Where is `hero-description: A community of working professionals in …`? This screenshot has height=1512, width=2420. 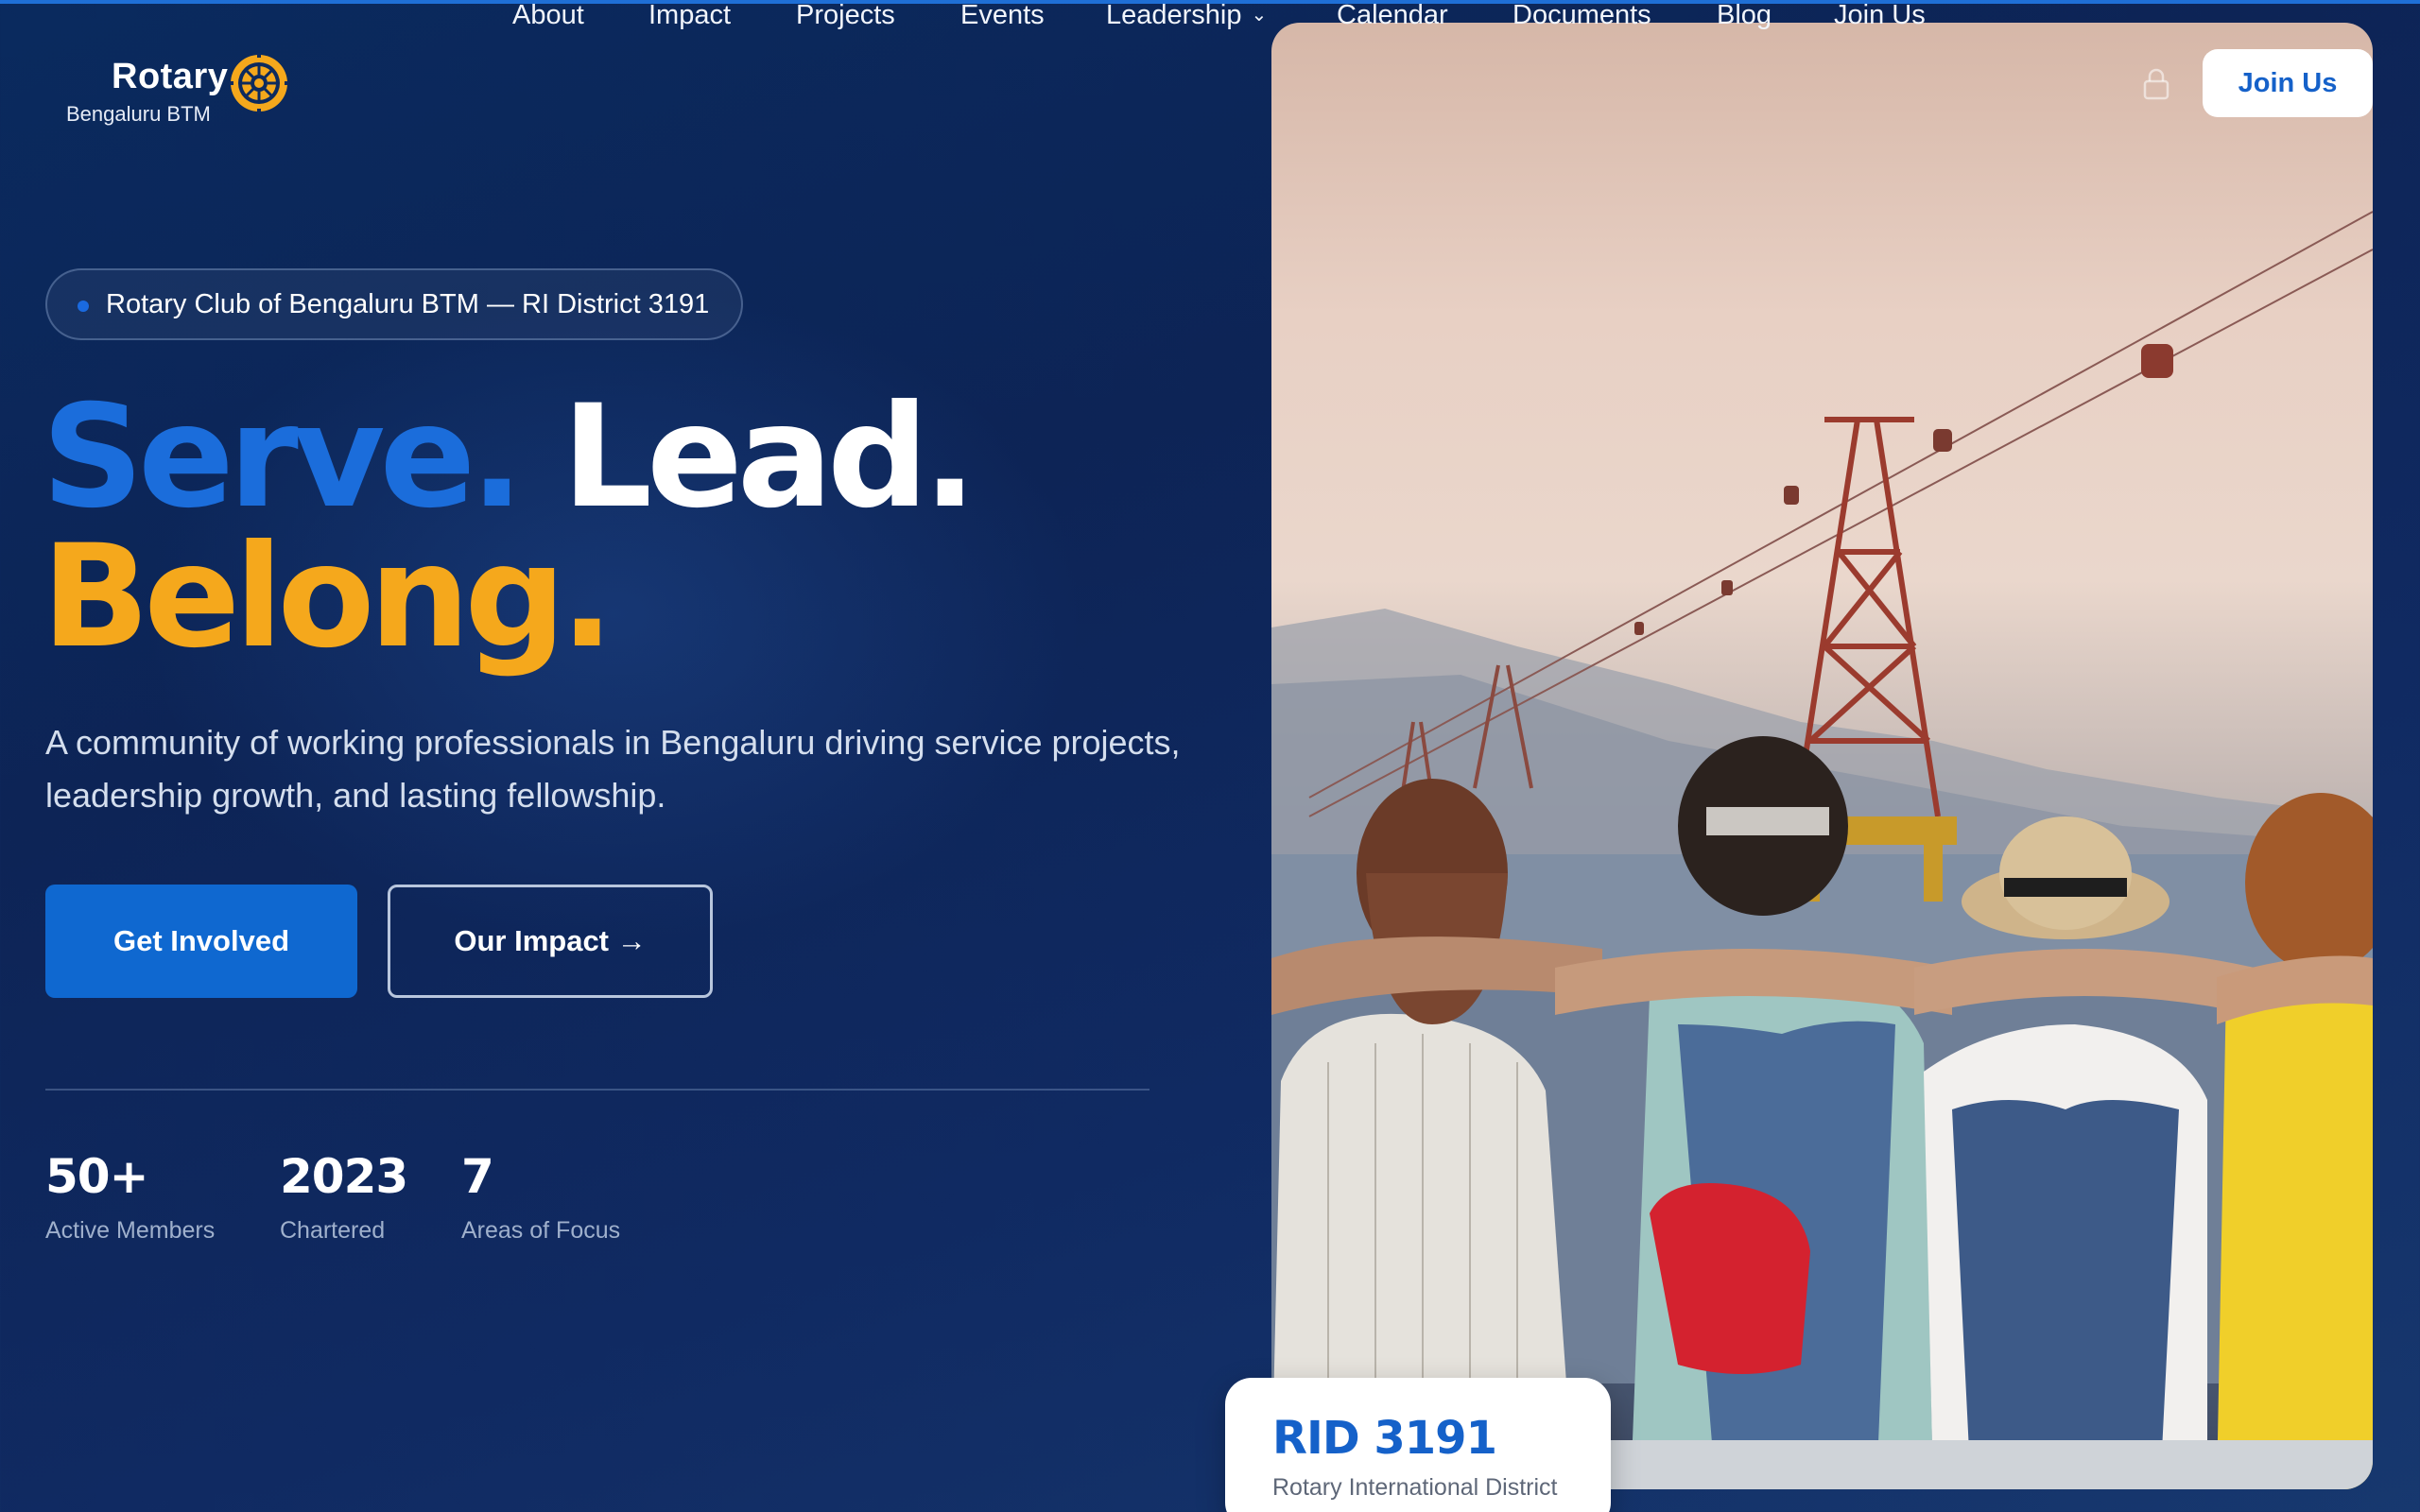
hero-description: A community of working professionals in … is located at coordinates (613, 769).